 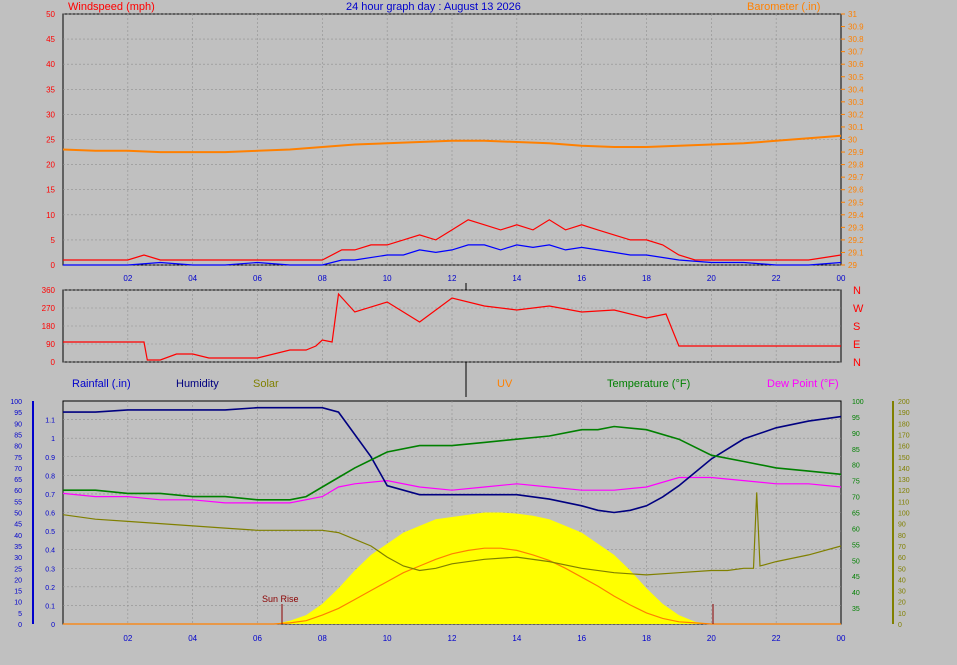 I want to click on humidity-y-tick: 95, so click(x=18, y=413).